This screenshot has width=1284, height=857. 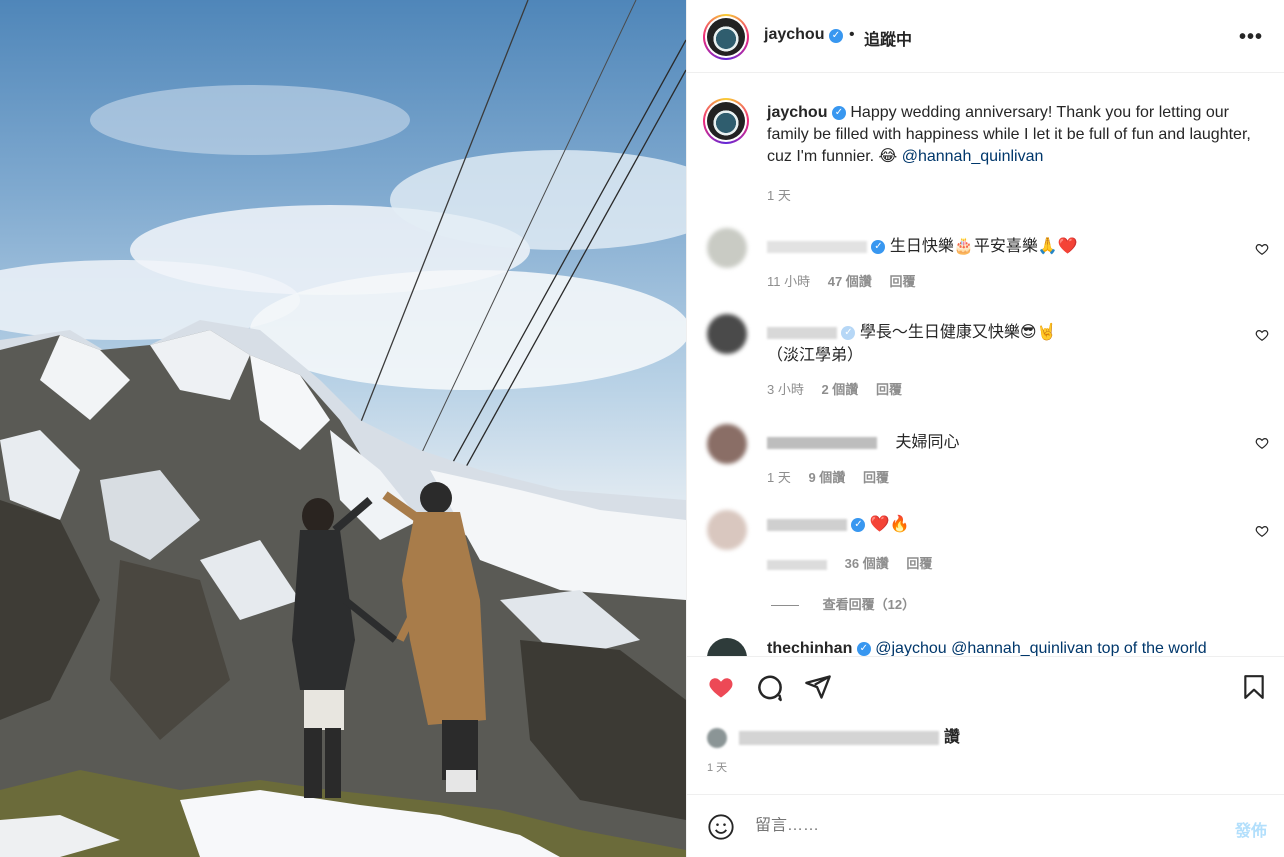 I want to click on bookmark-icon, so click(x=1254, y=687).